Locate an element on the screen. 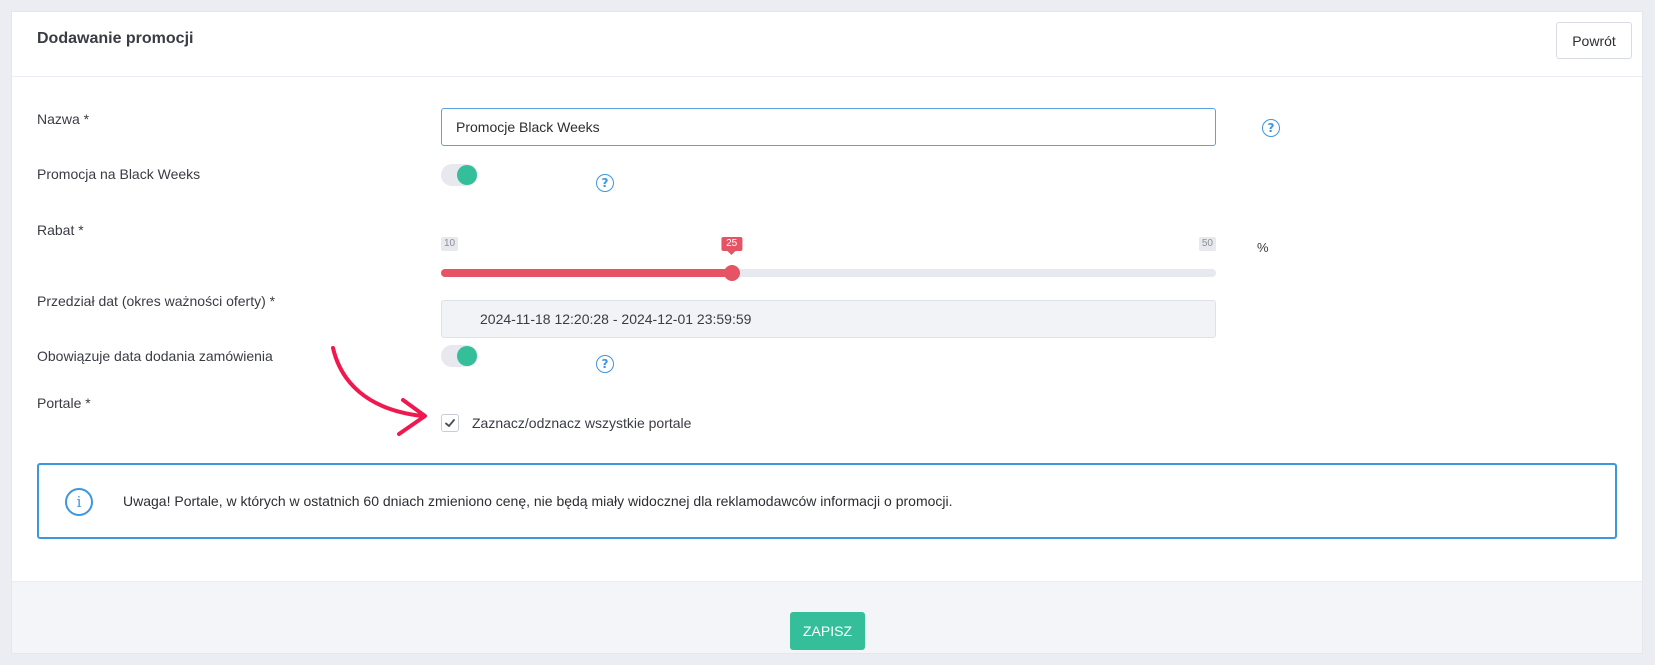 The width and height of the screenshot is (1655, 665). name-label: Nazwa * is located at coordinates (63, 119).